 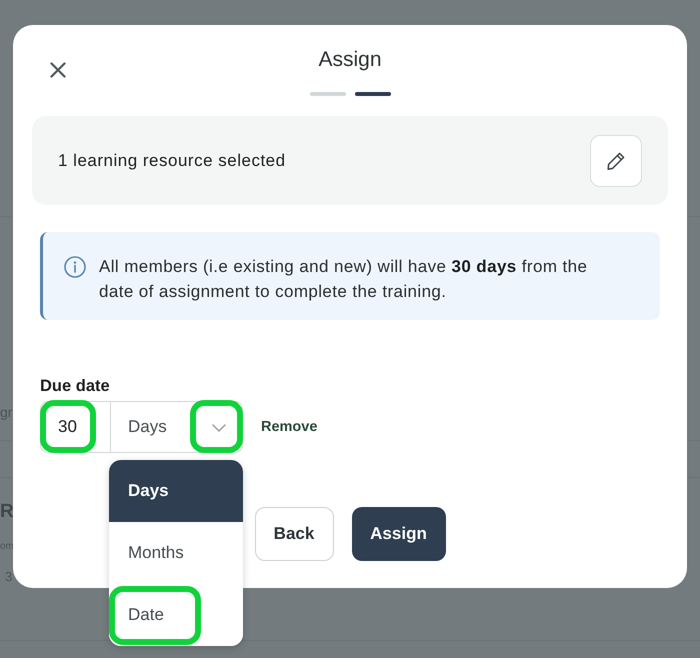 I want to click on edit-button, so click(x=616, y=160).